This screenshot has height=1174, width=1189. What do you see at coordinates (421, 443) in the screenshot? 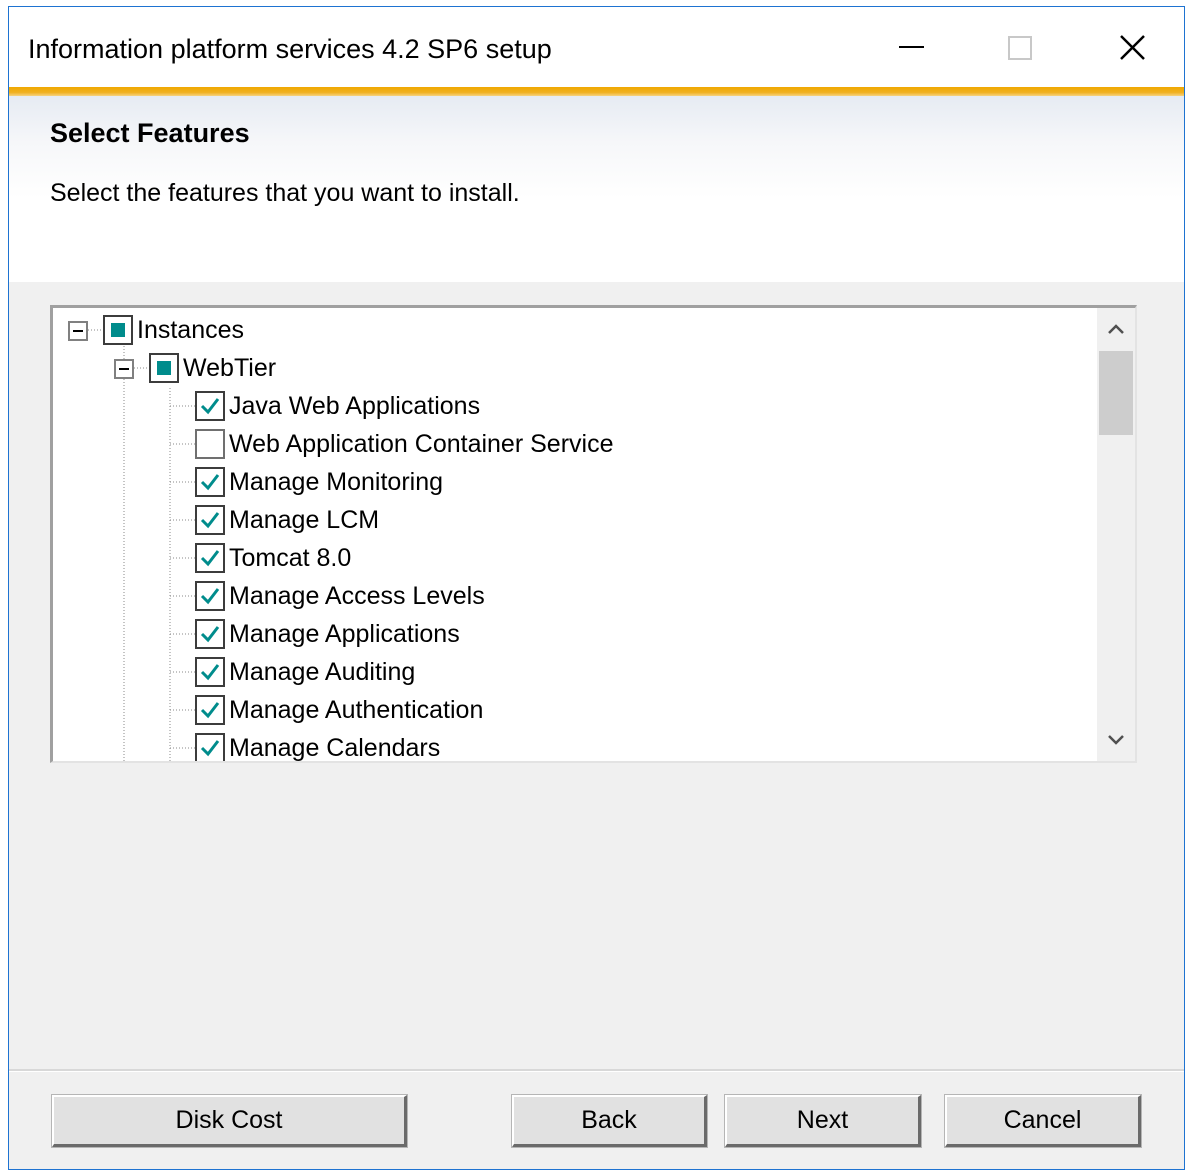
I see `feature-label: Web Application Container Service` at bounding box center [421, 443].